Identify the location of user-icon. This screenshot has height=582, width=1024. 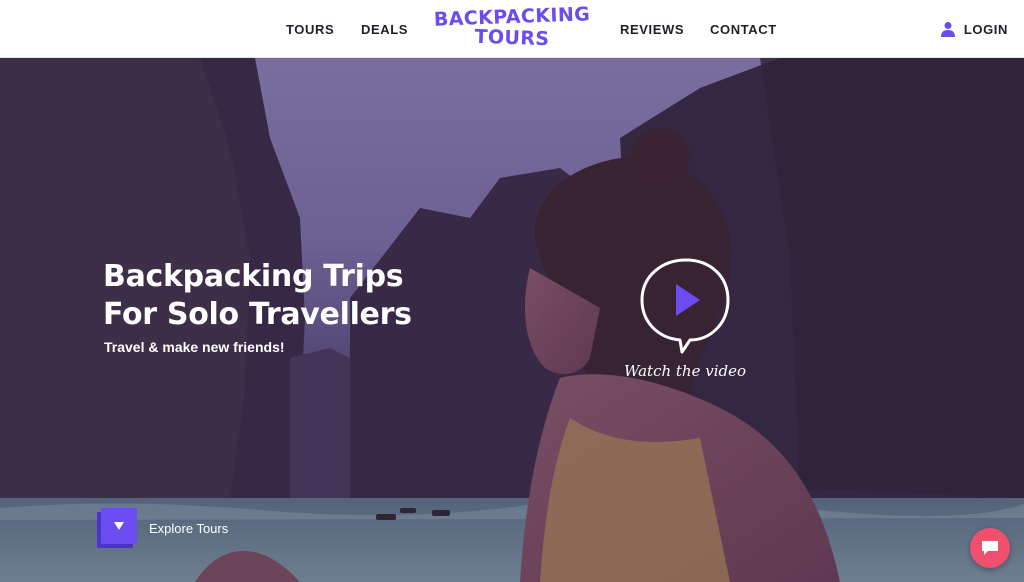
(948, 29).